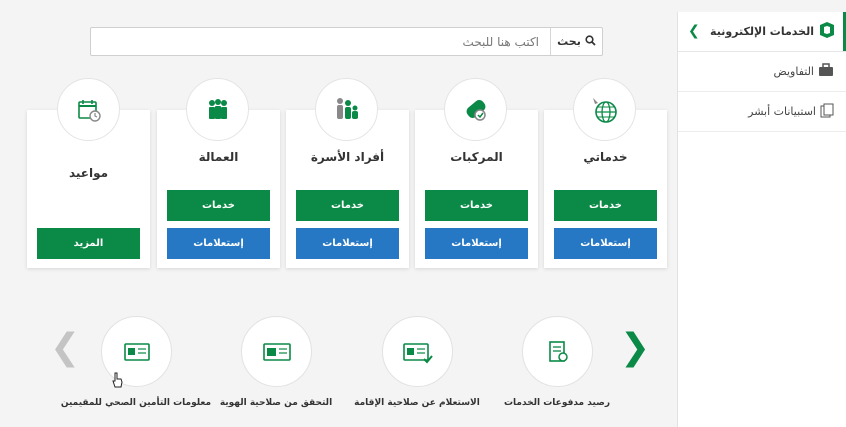 The width and height of the screenshot is (846, 427). What do you see at coordinates (576, 41) in the screenshot?
I see `search-button: بحث` at bounding box center [576, 41].